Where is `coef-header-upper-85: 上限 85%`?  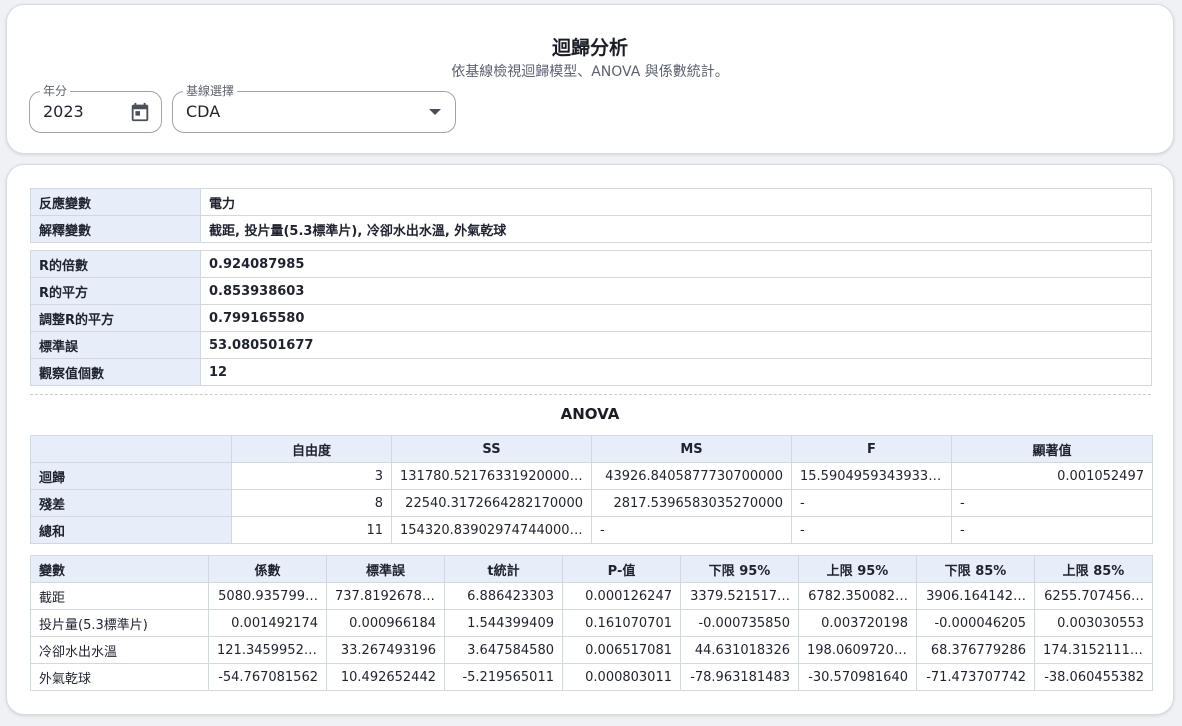 coef-header-upper-85: 上限 85% is located at coordinates (1093, 569).